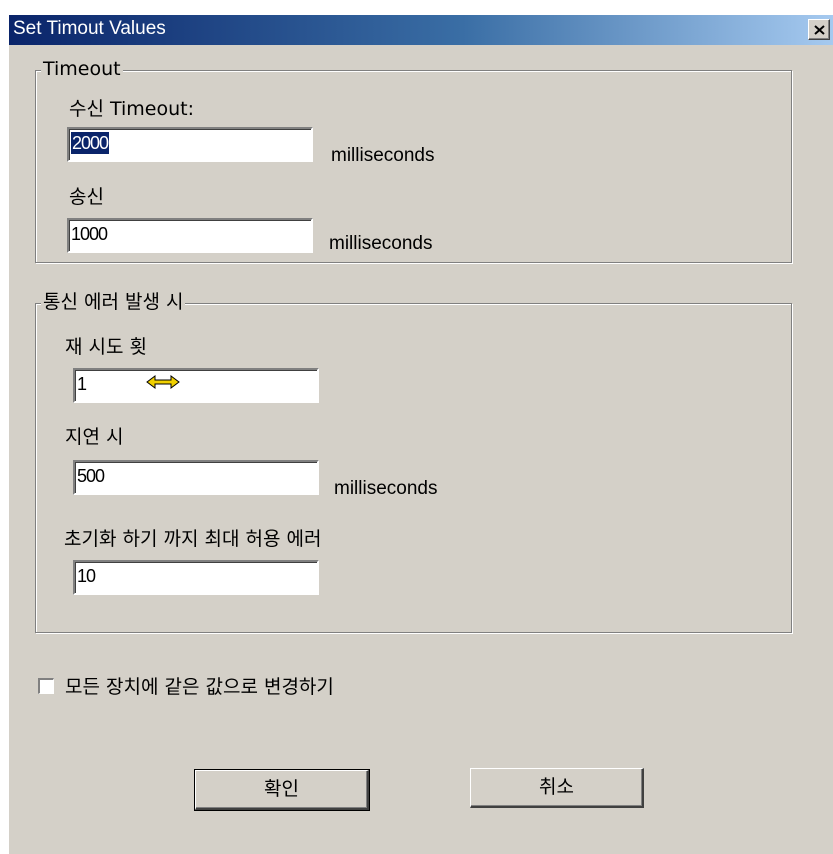 This screenshot has height=854, width=833. I want to click on delay-unit: milliseconds, so click(386, 488).